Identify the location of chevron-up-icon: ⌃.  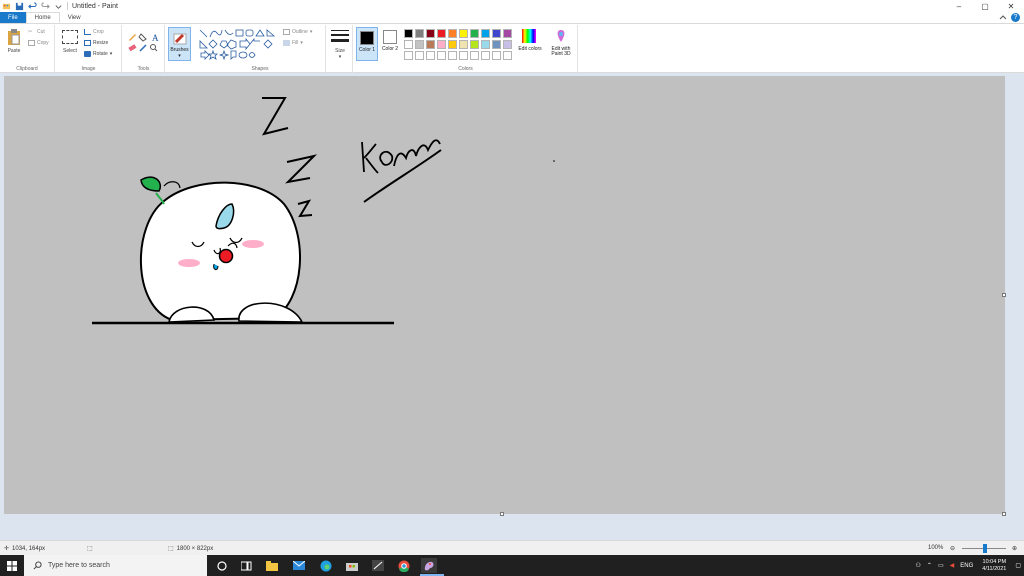
(929, 565).